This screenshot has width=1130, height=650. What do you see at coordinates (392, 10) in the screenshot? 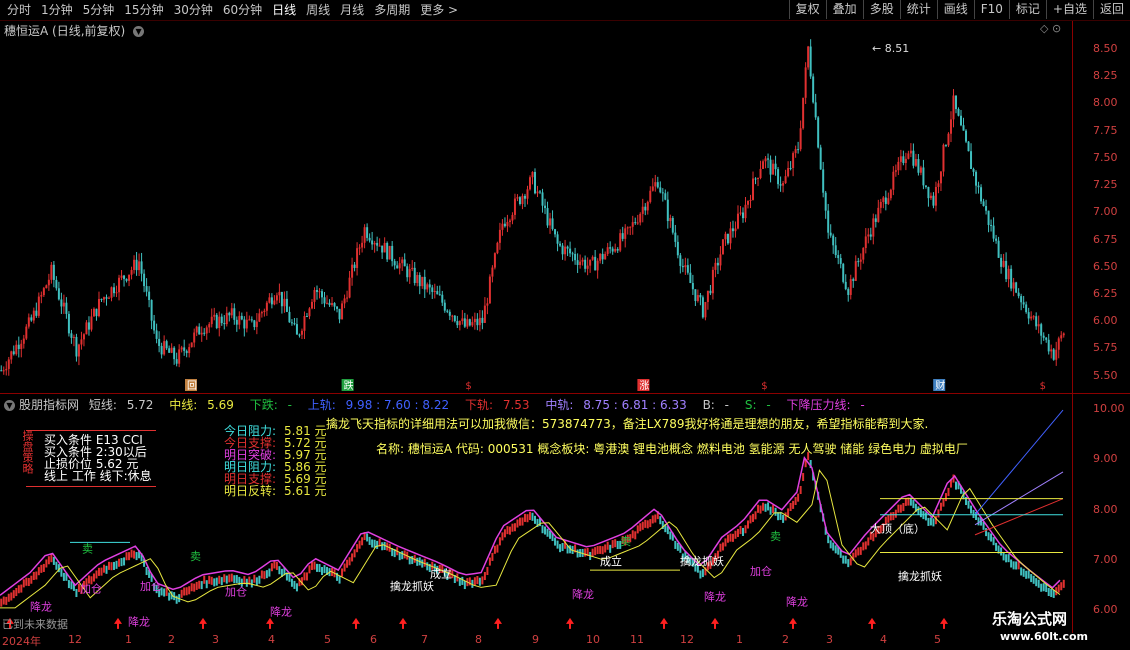
I see `period-tab: 多周期` at bounding box center [392, 10].